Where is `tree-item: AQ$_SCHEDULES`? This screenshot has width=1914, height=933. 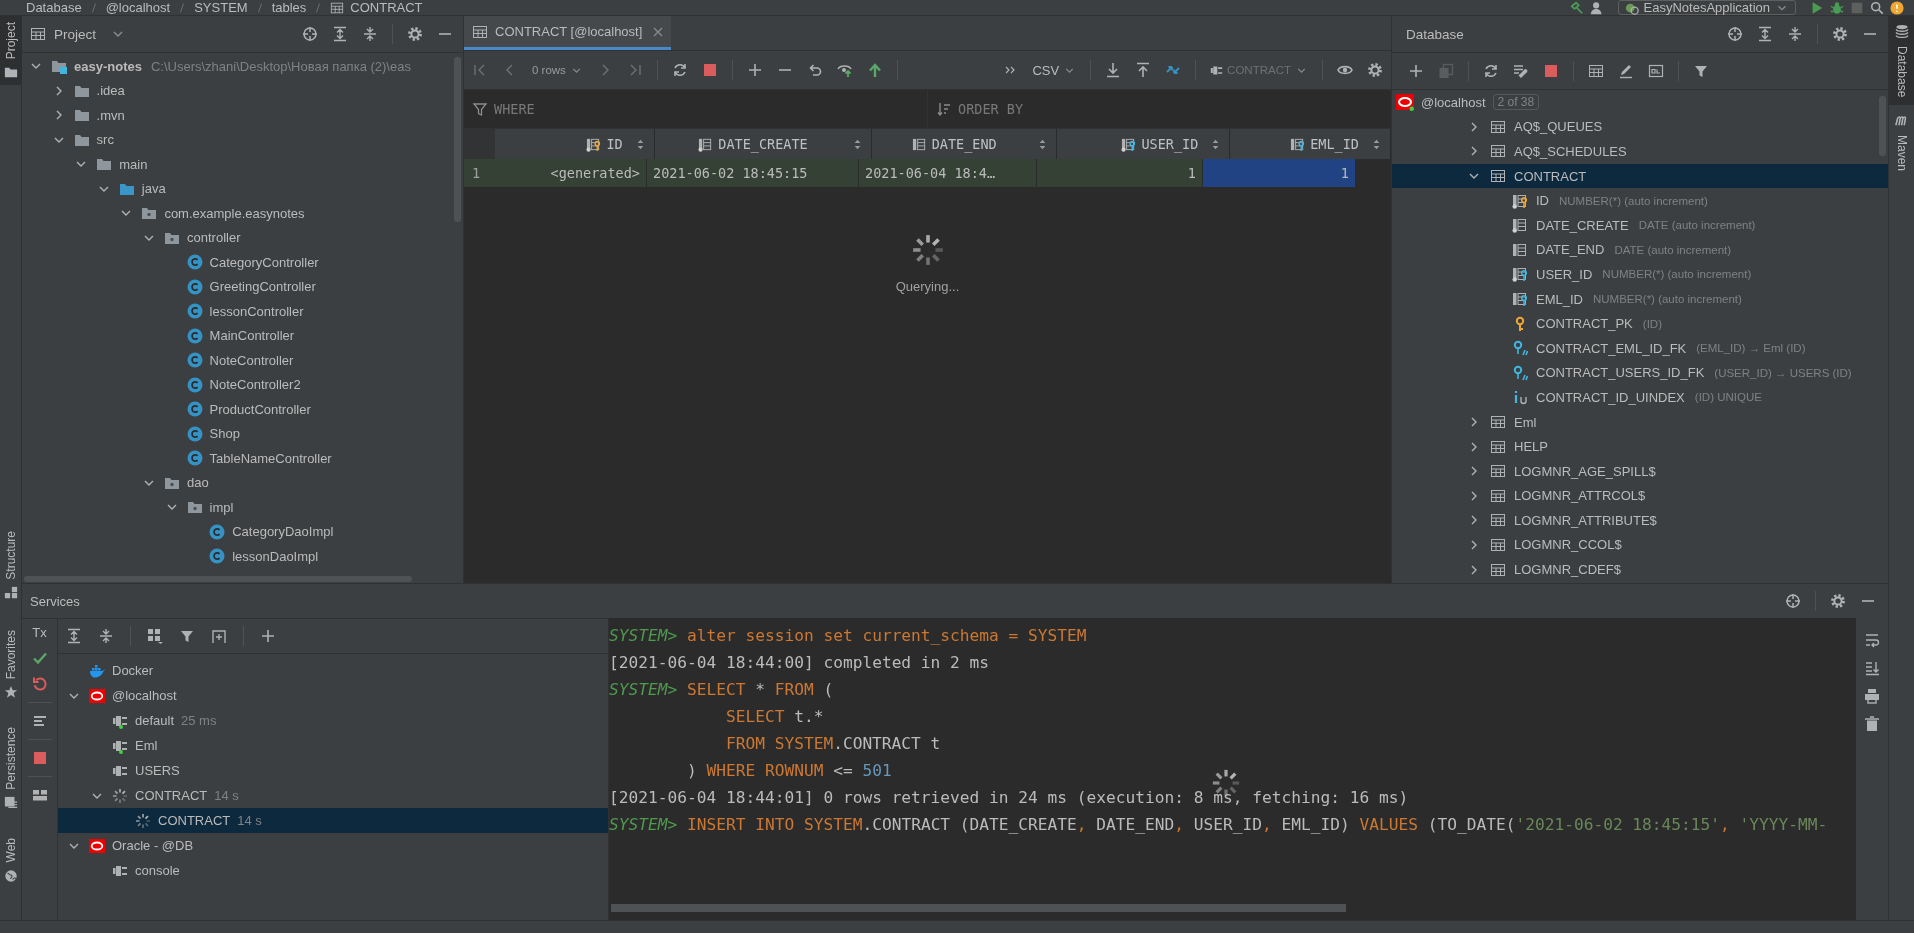 tree-item: AQ$_SCHEDULES is located at coordinates (1640, 151).